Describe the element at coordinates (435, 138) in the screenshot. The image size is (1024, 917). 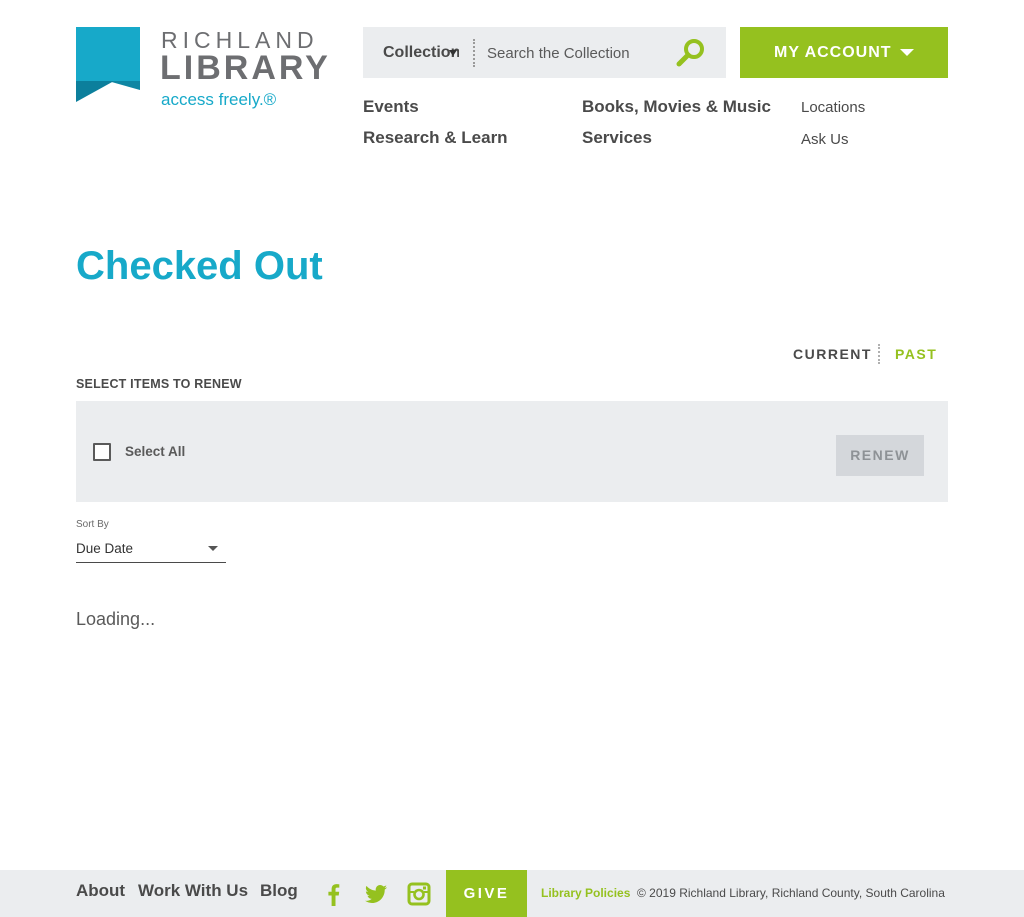
I see `nav-research-learn: Research & Learn` at that location.